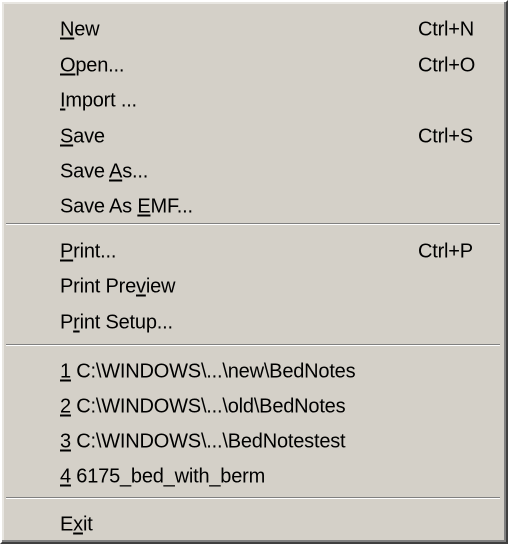 Image resolution: width=508 pixels, height=545 pixels. Describe the element at coordinates (163, 476) in the screenshot. I see `menu-item-label: 4 6175_bed_with_berm` at that location.